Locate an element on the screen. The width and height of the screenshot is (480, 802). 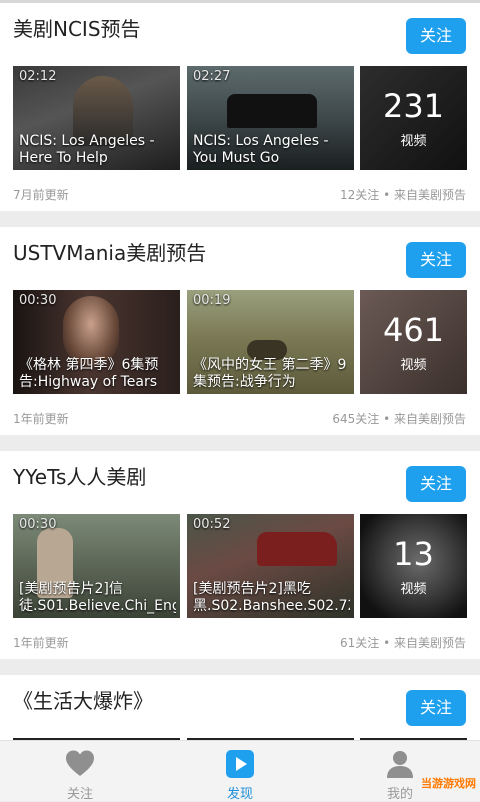
video-thumbnail: 00:30 [美剧预告片2]信徒.S01.Believe.Chi_Eng- is located at coordinates (96, 566).